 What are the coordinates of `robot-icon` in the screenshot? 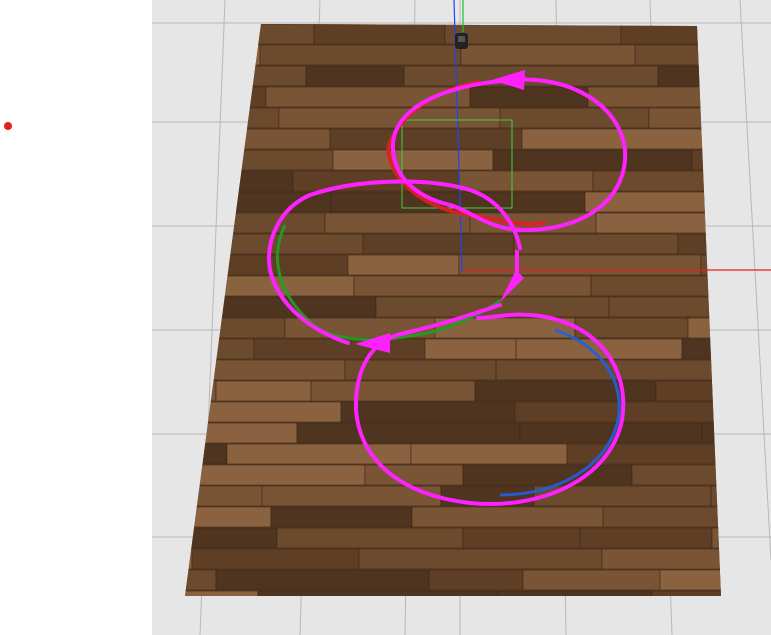 It's located at (461, 41).